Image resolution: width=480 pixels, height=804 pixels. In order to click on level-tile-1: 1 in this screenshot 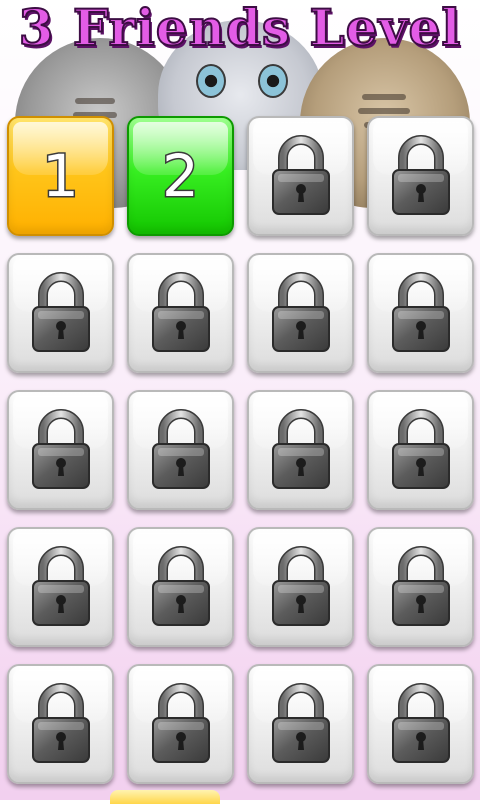, I will do `click(60, 176)`.